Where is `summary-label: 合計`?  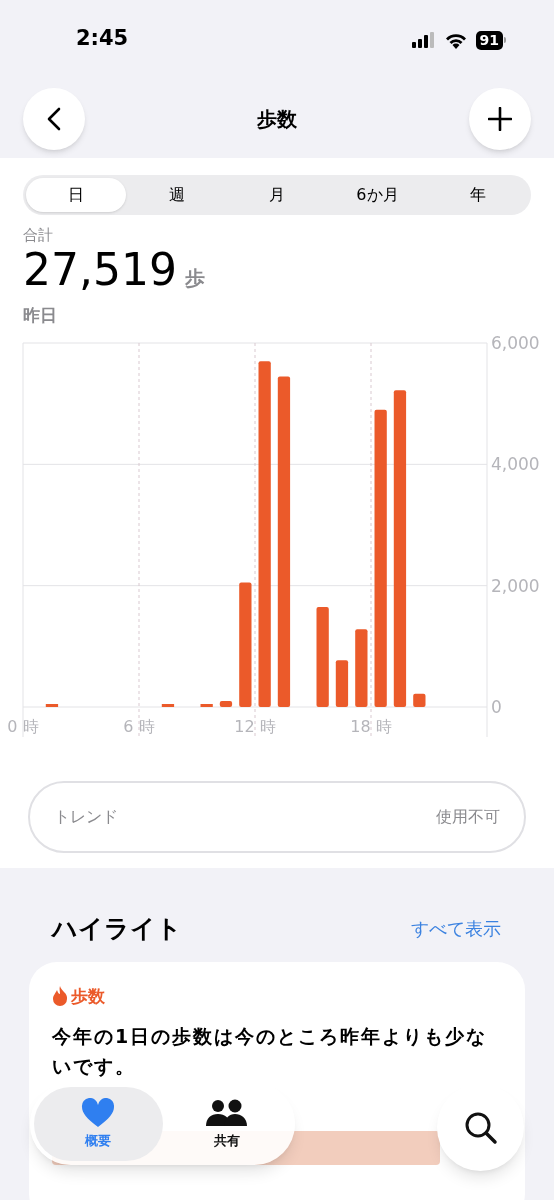
summary-label: 合計 is located at coordinates (38, 235).